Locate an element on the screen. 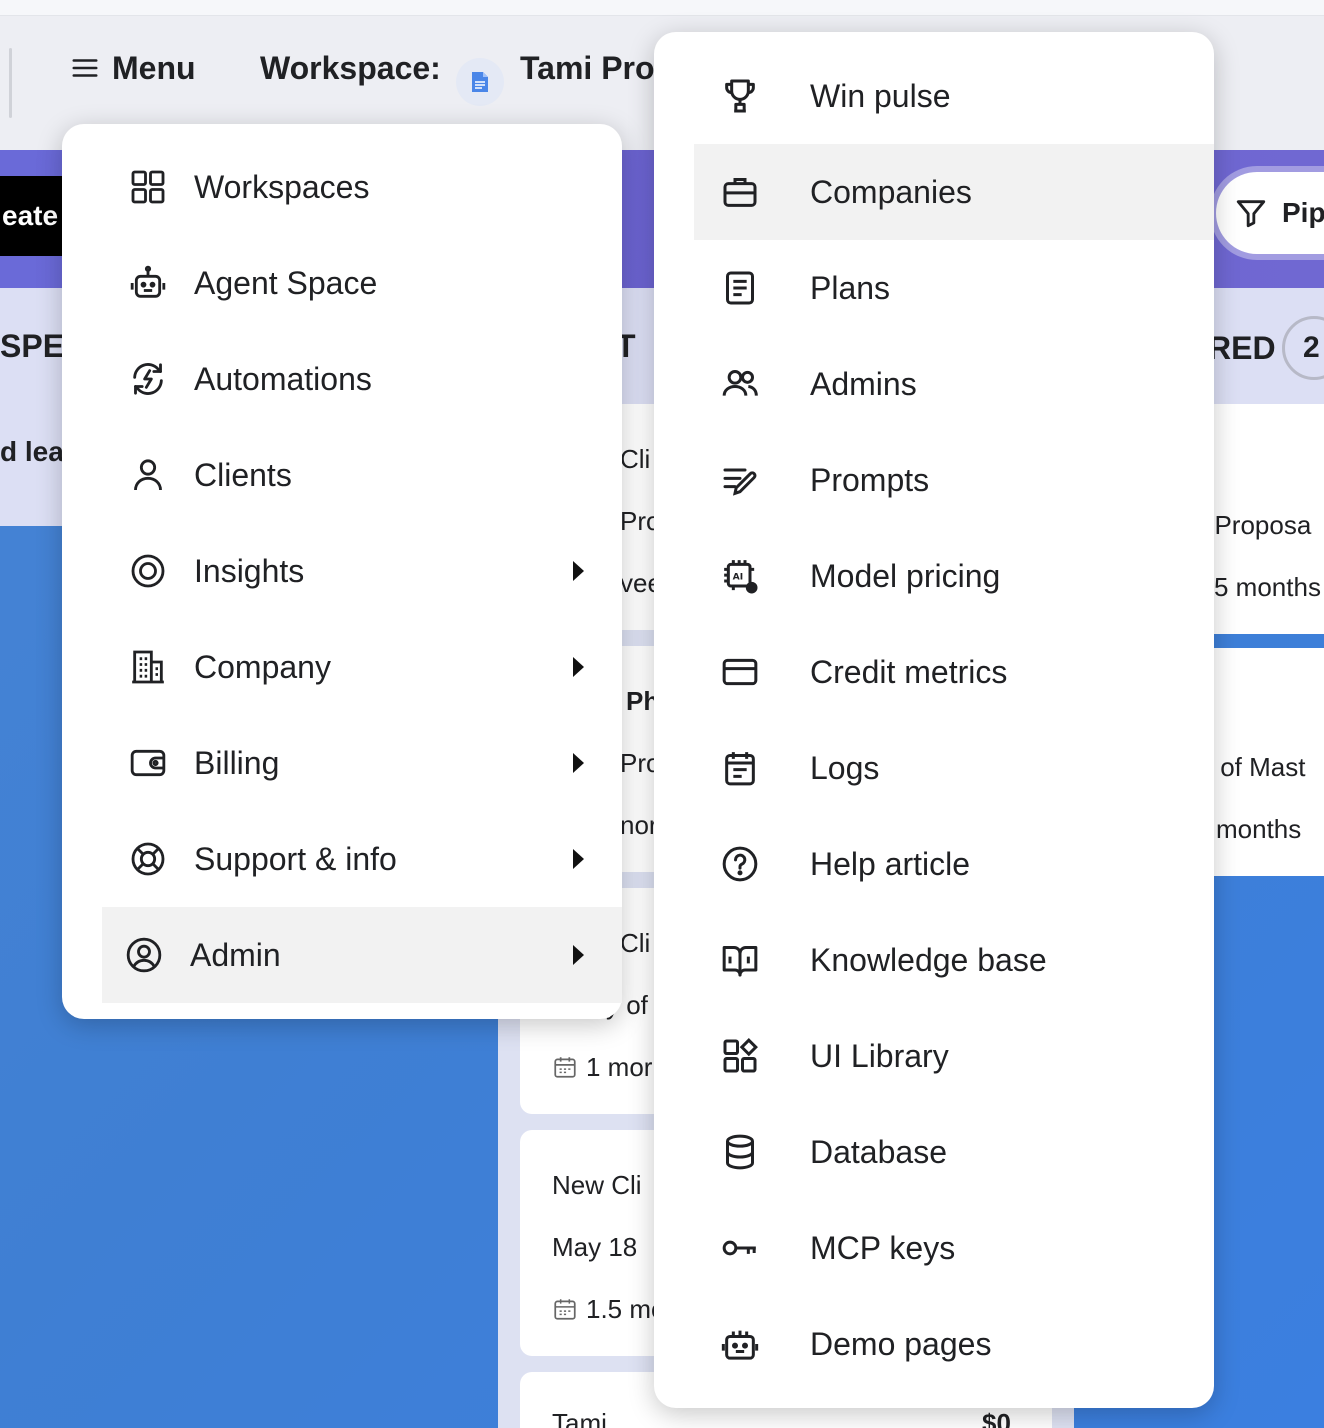 Image resolution: width=1324 pixels, height=1428 pixels. menu-item-workspaces: Workspaces is located at coordinates (362, 187).